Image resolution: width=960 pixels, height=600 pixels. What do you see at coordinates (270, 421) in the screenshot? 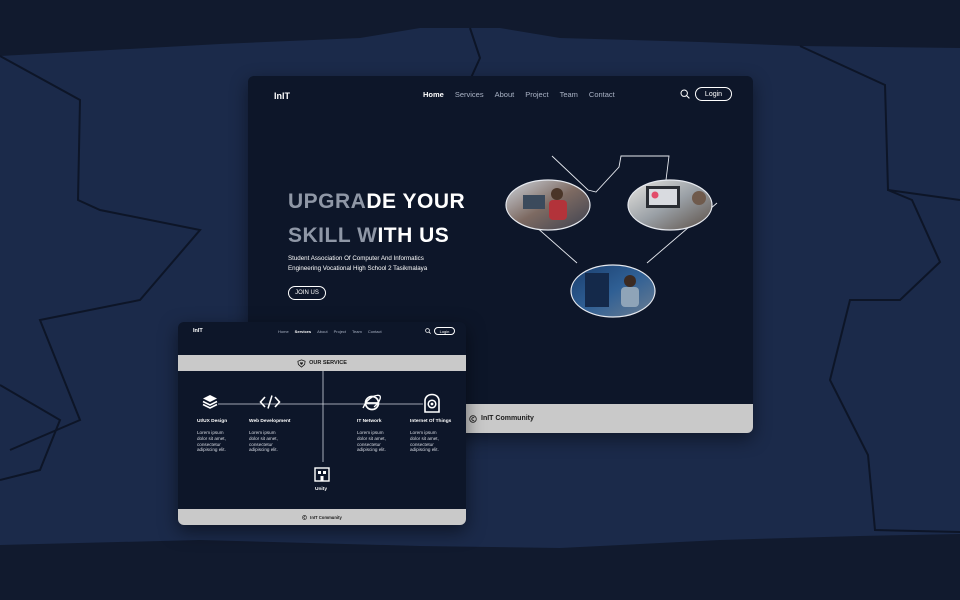
I see `service-title: Web Development` at bounding box center [270, 421].